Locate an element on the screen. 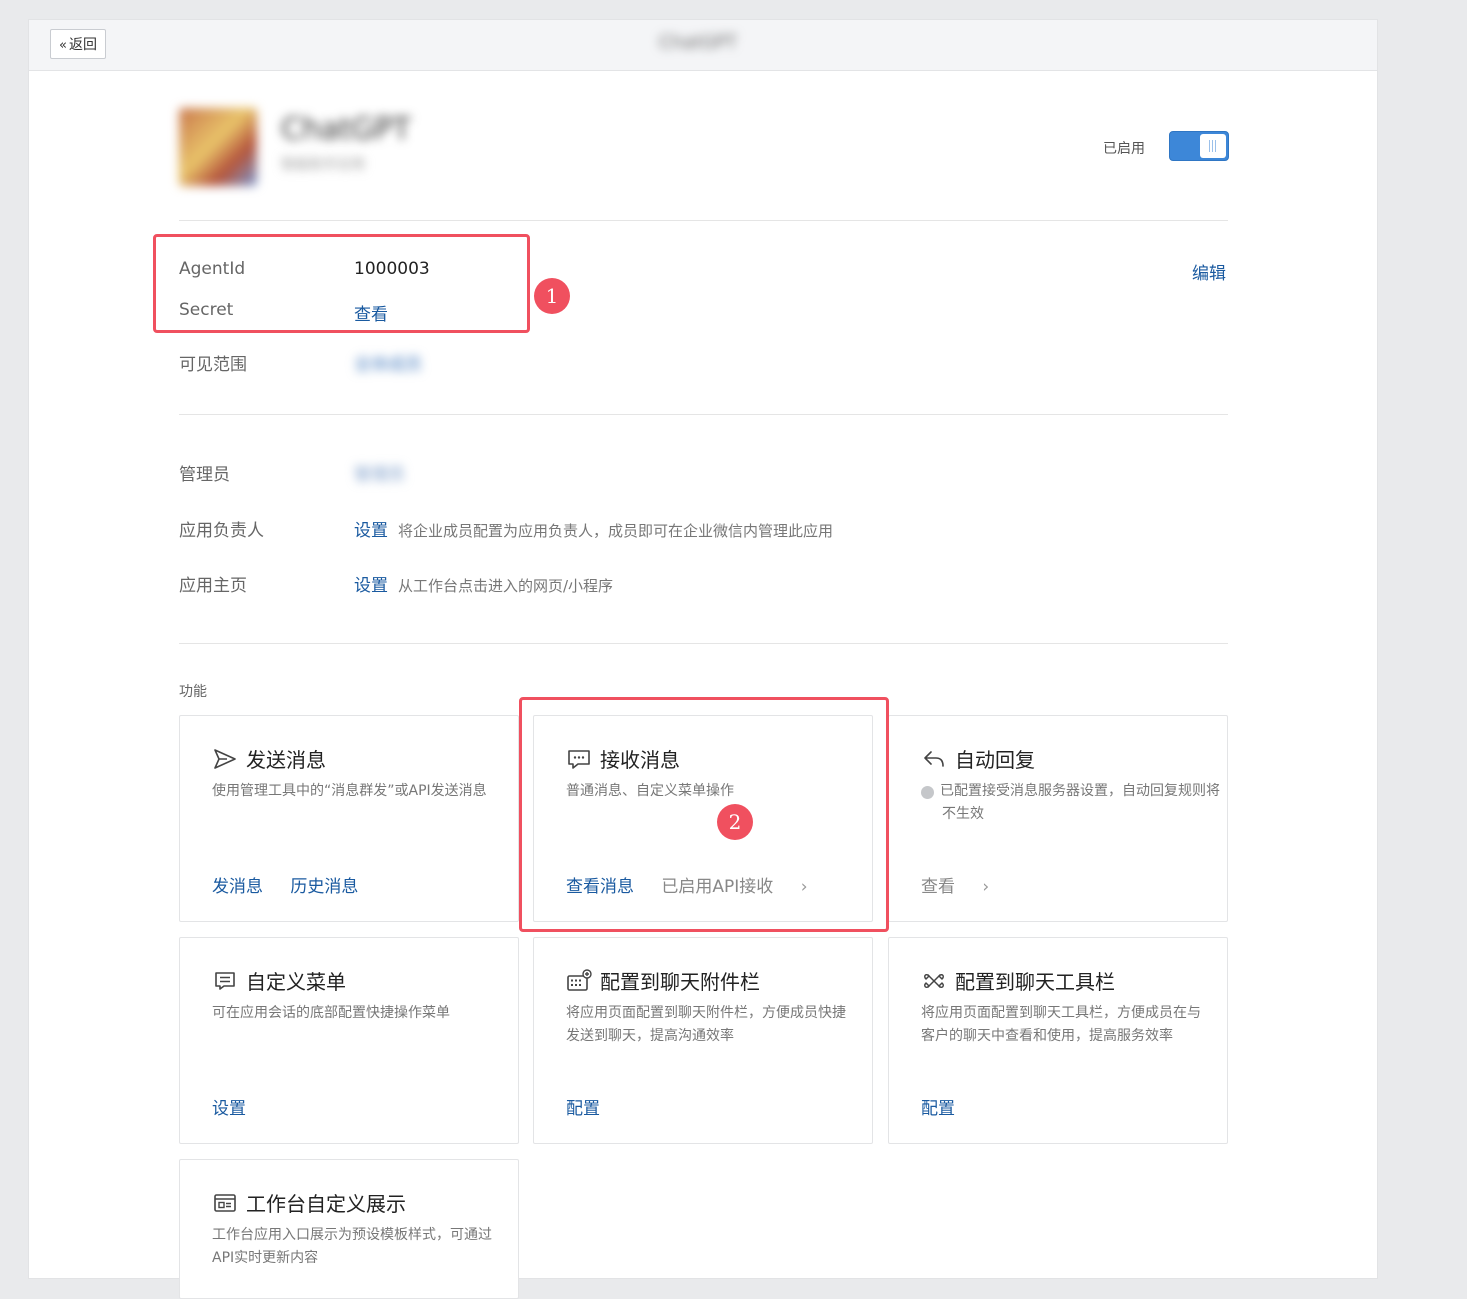  feature-card-workbench-display: 工作台自定义展示 工作台应用入口展示为预设模板样式，可通过API实时更新内容 is located at coordinates (349, 1229).